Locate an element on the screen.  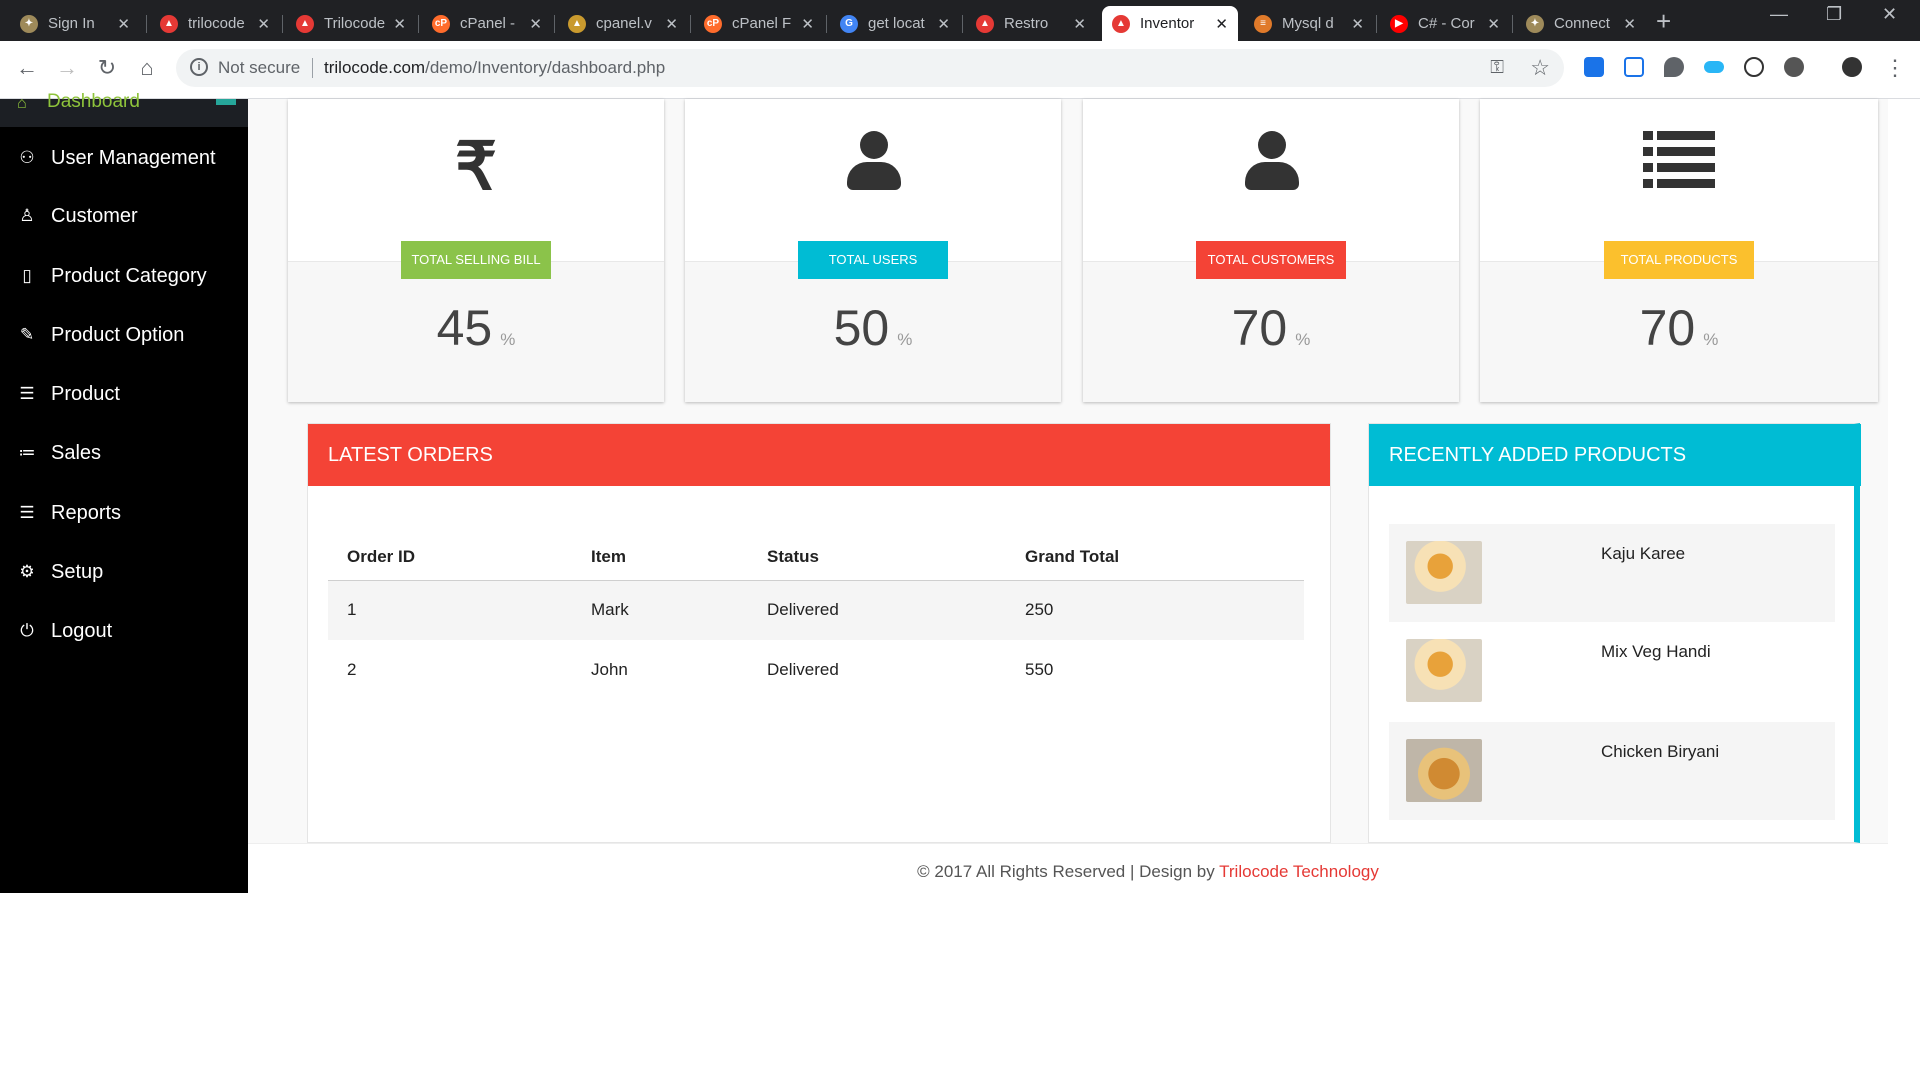
footer-link: Trilocode Technology is located at coordinates (1299, 871).